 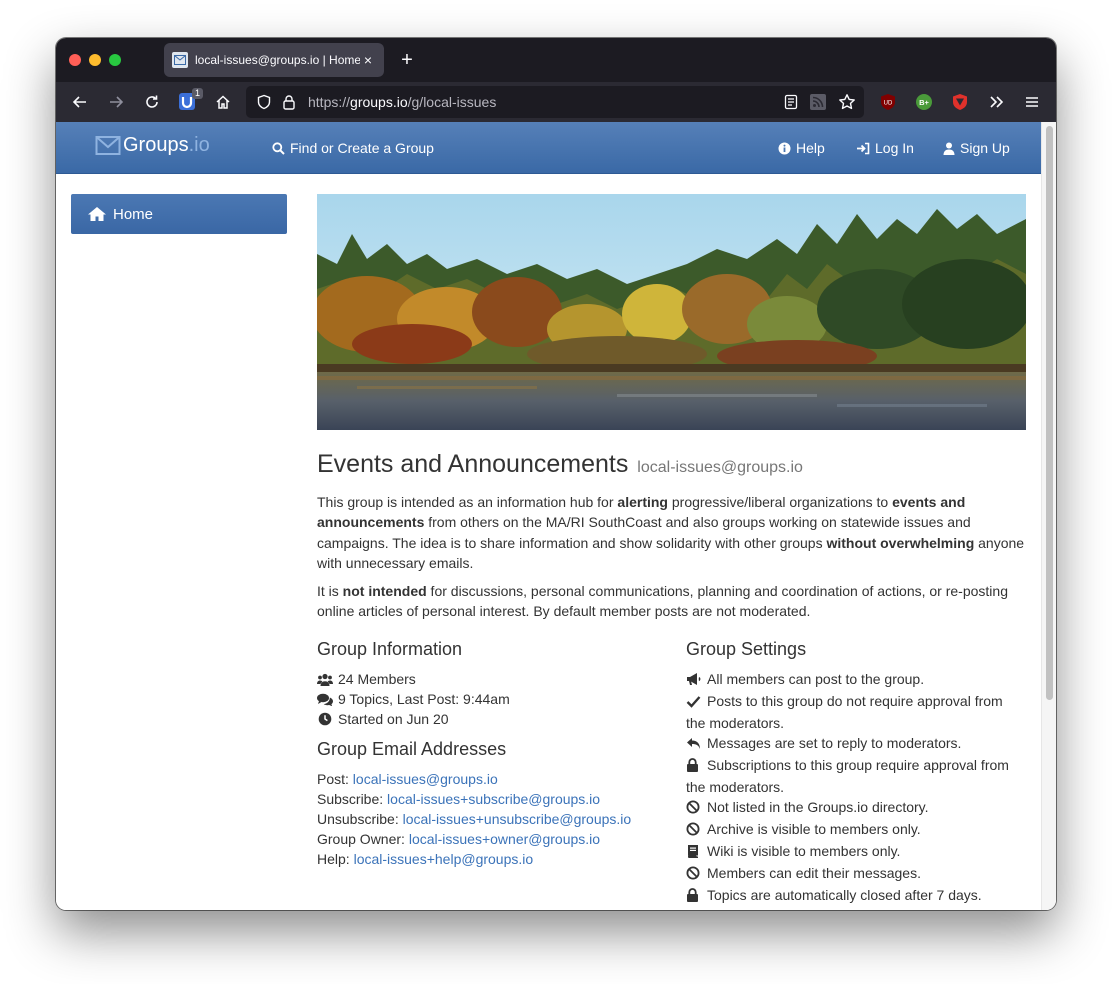 What do you see at coordinates (368, 60) in the screenshot?
I see `tab-close-icon: ×` at bounding box center [368, 60].